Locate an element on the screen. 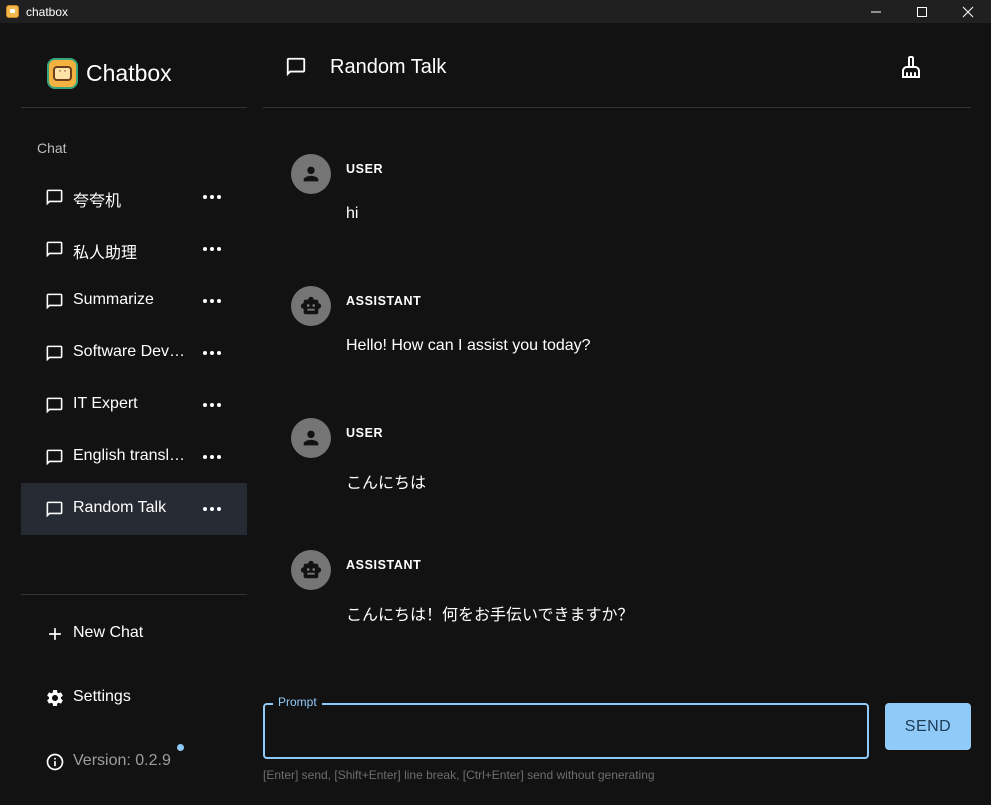  chat-item: Software Developer is located at coordinates (134, 353).